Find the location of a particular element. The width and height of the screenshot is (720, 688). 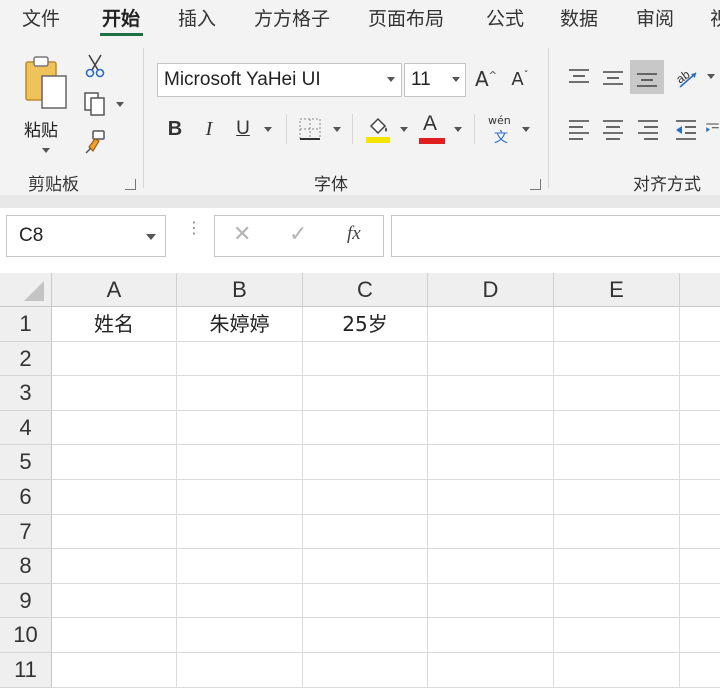

decrease-font-size-button: Aˇ is located at coordinates (520, 79).